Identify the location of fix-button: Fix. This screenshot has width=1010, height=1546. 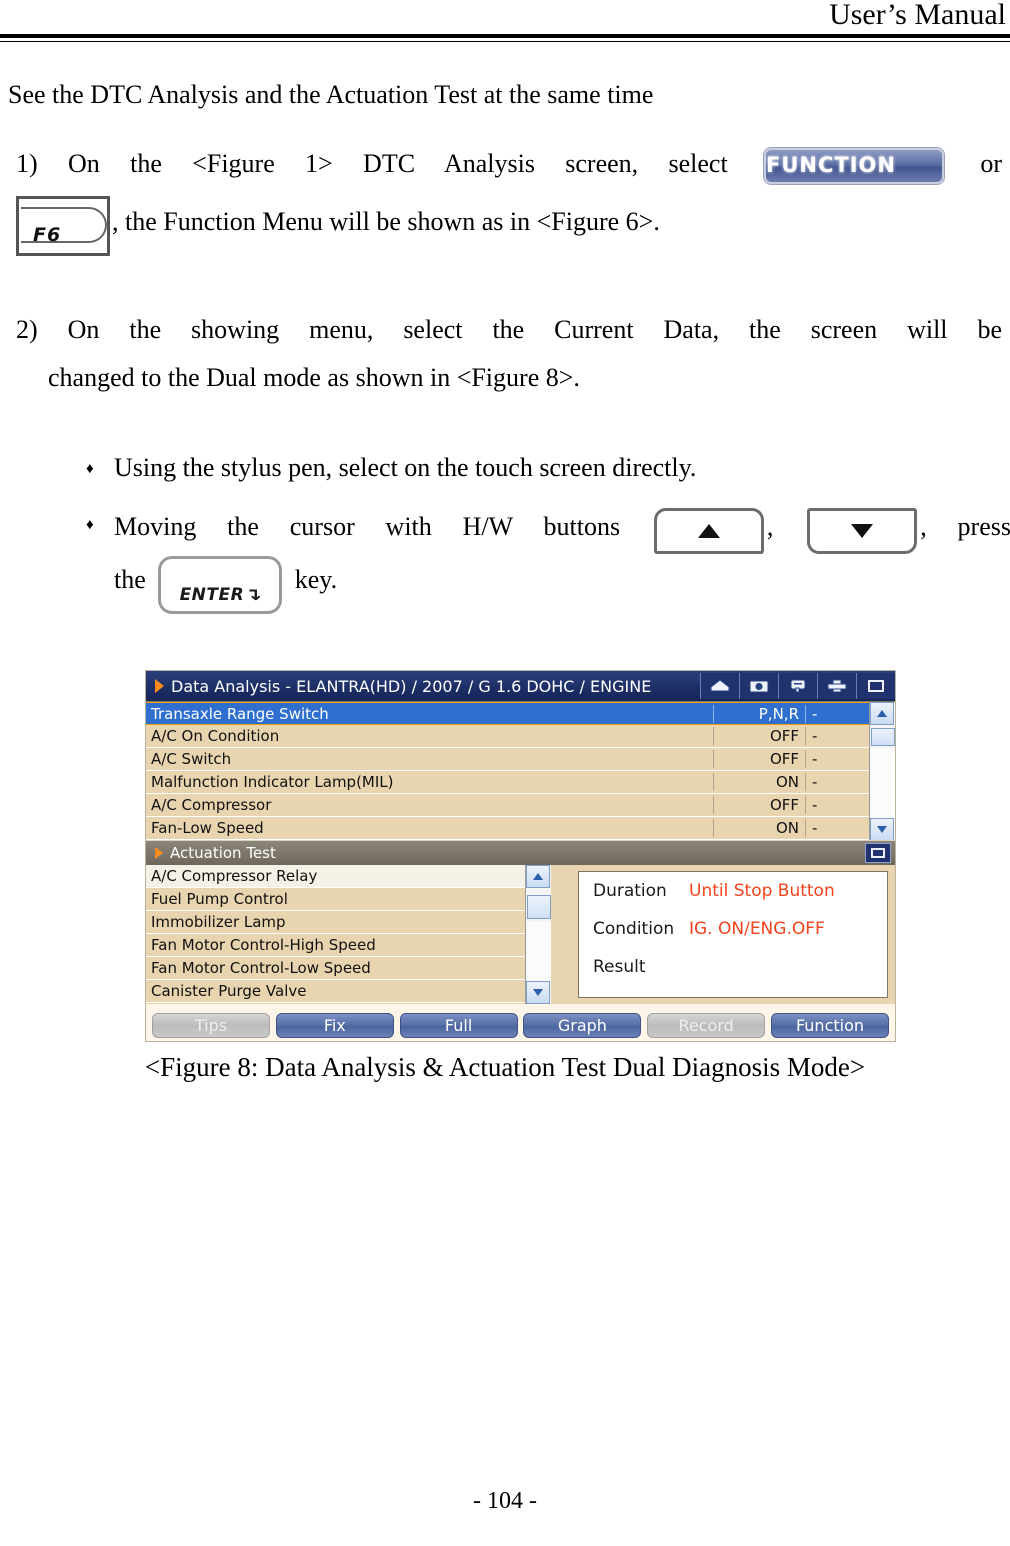
(334, 1025).